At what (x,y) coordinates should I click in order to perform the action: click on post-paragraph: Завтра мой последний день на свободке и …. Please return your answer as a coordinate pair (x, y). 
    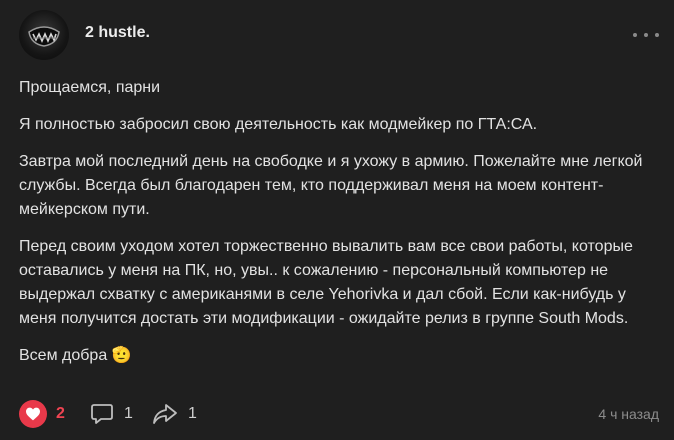
    Looking at the image, I should click on (331, 185).